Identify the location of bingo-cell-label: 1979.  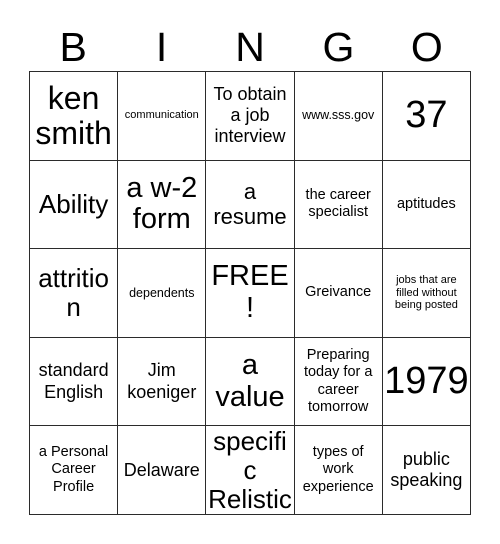
(426, 380).